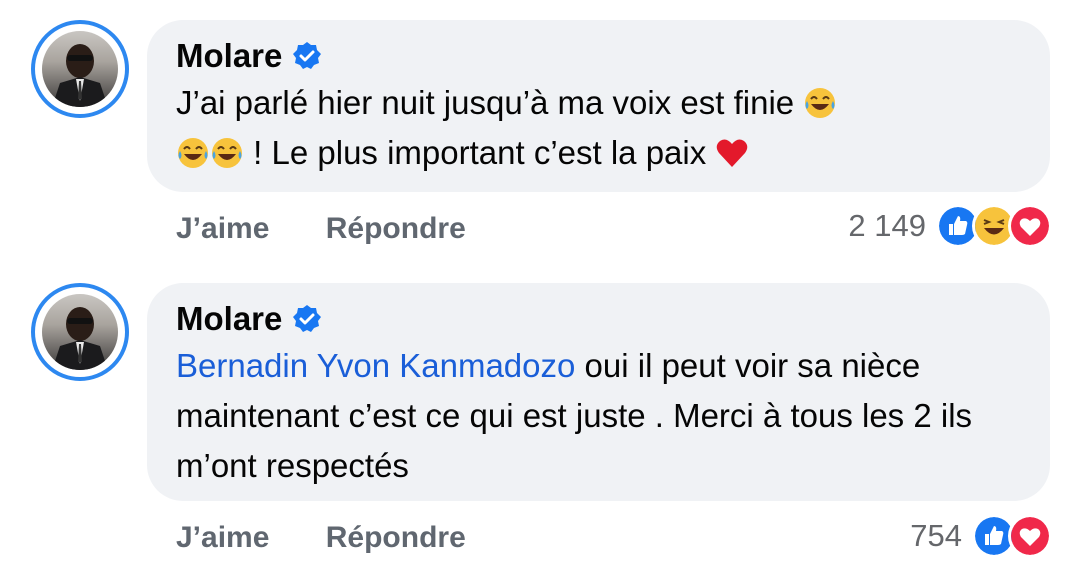  I want to click on mention-link: Bernadin Yvon Kanmadozo, so click(375, 365).